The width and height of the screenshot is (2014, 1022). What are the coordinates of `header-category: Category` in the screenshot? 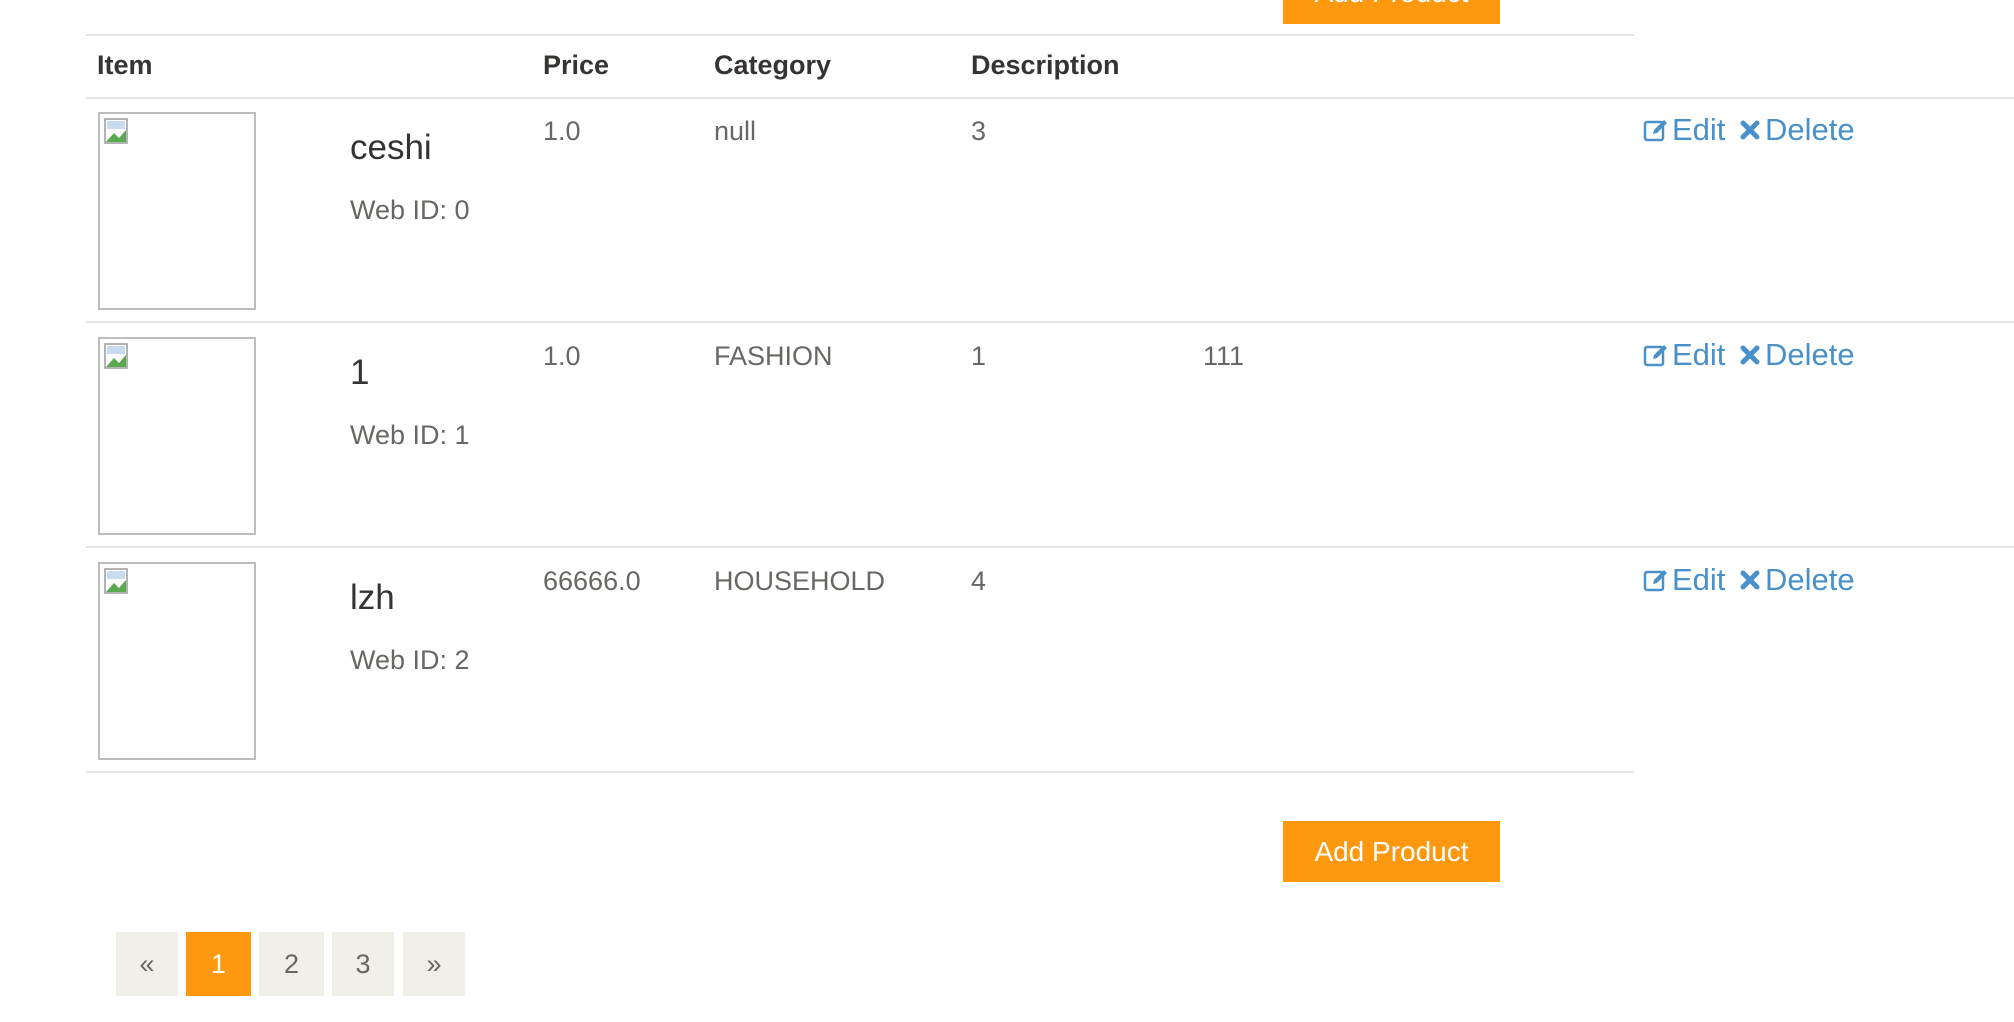 It's located at (773, 65).